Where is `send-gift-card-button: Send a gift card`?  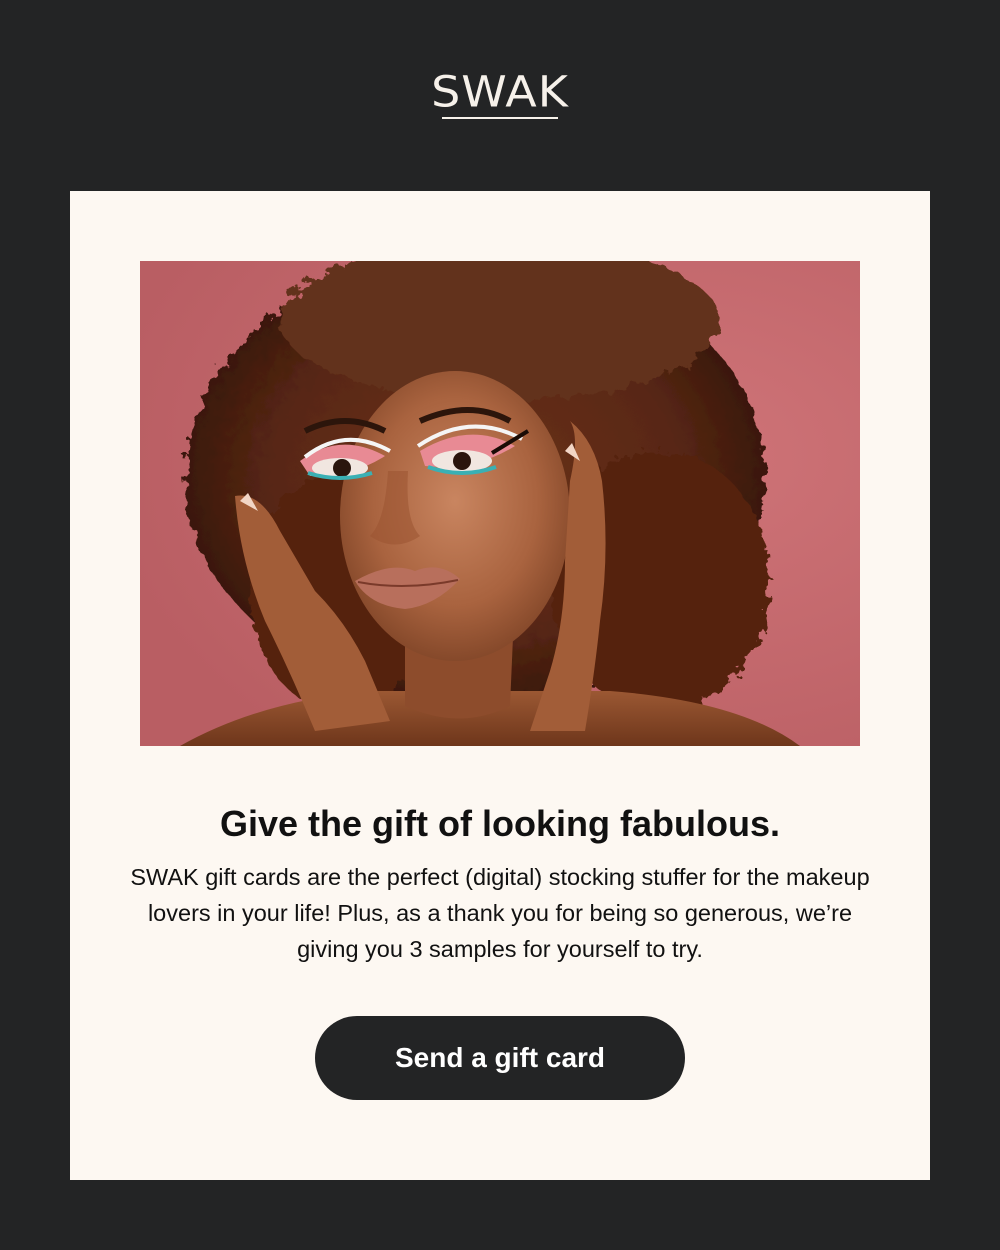 send-gift-card-button: Send a gift card is located at coordinates (500, 1058).